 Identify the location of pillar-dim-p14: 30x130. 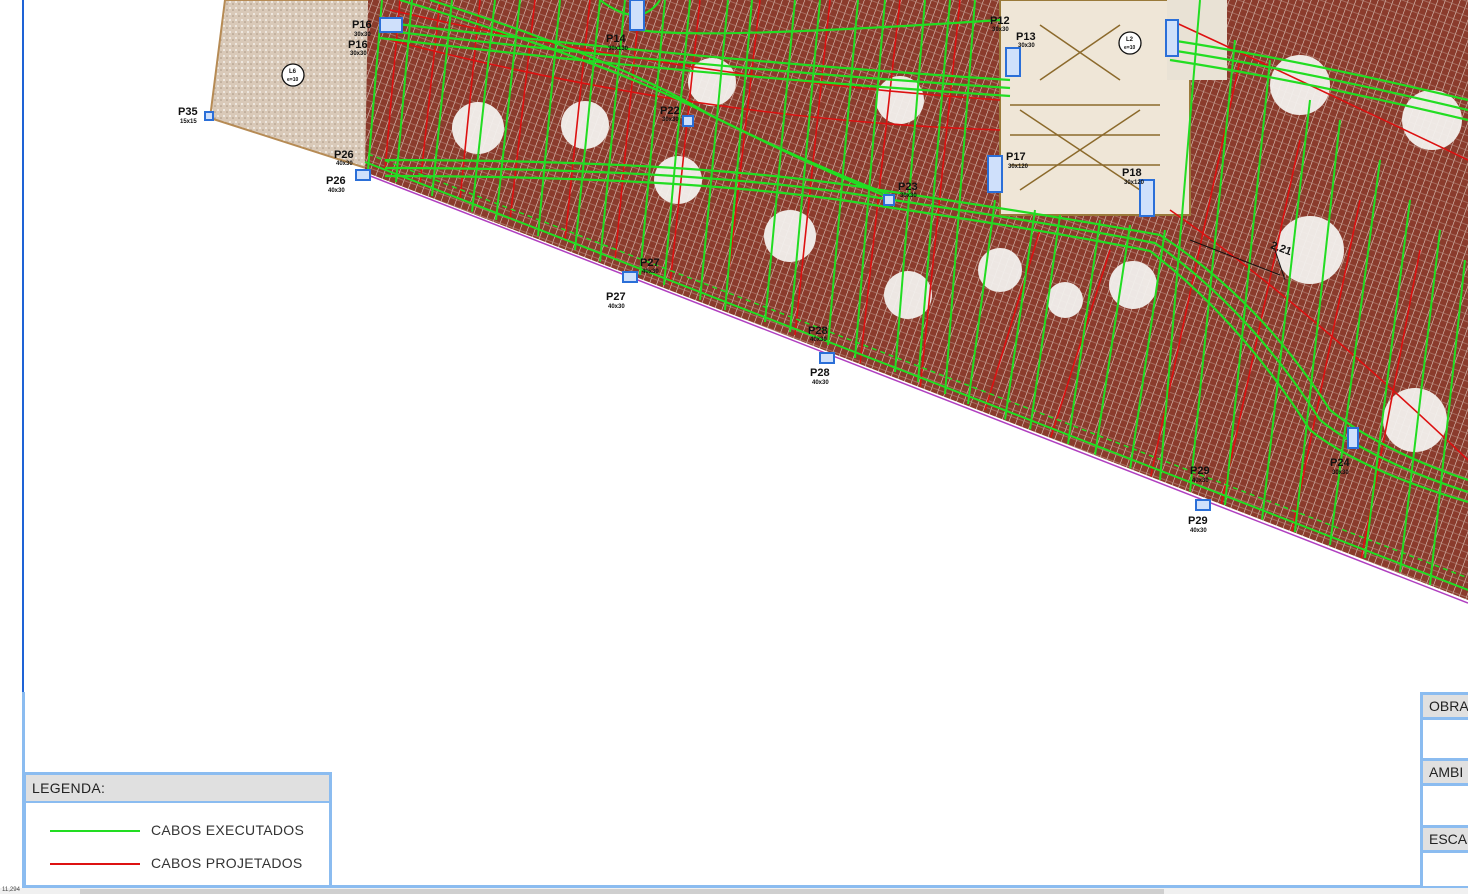
(618, 49).